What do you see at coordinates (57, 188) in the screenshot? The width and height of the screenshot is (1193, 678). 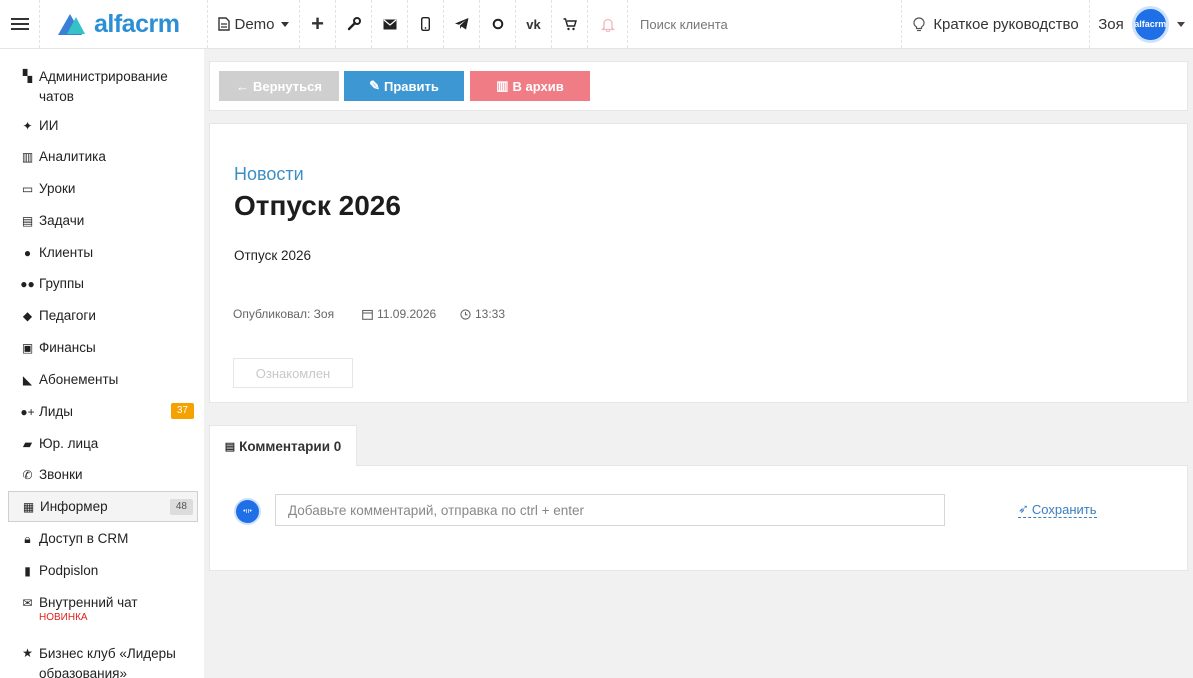 I see `sidebar-item-label: Уроки` at bounding box center [57, 188].